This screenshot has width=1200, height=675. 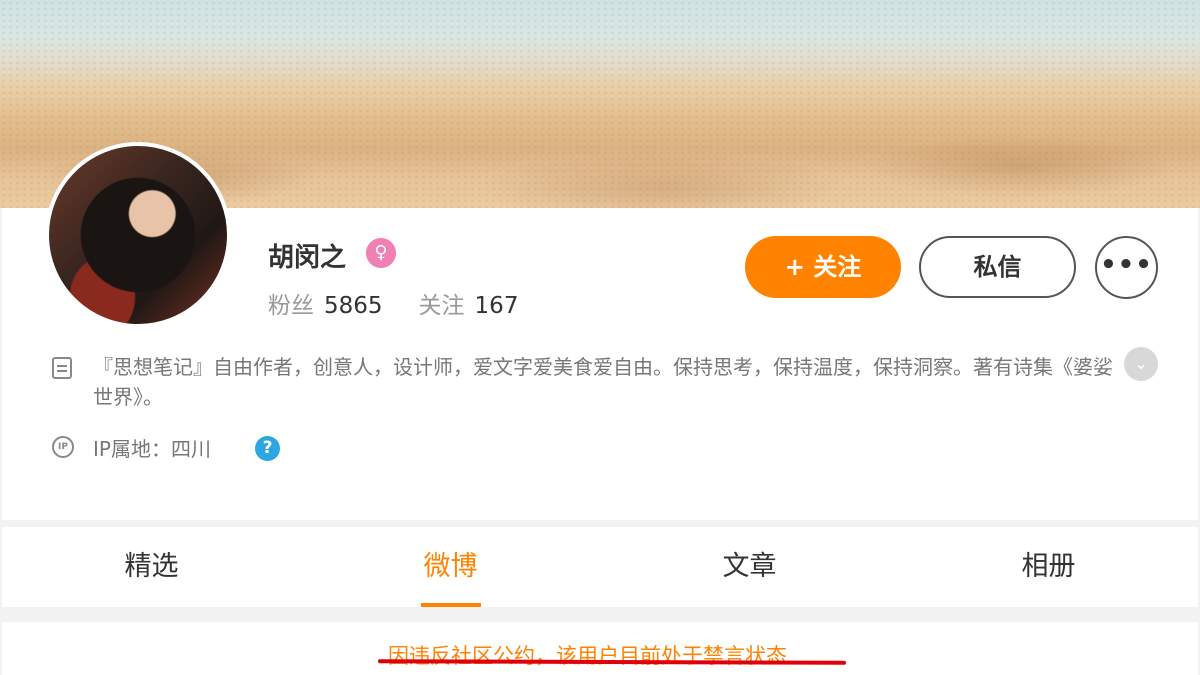 What do you see at coordinates (442, 306) in the screenshot?
I see `following-label: 关注` at bounding box center [442, 306].